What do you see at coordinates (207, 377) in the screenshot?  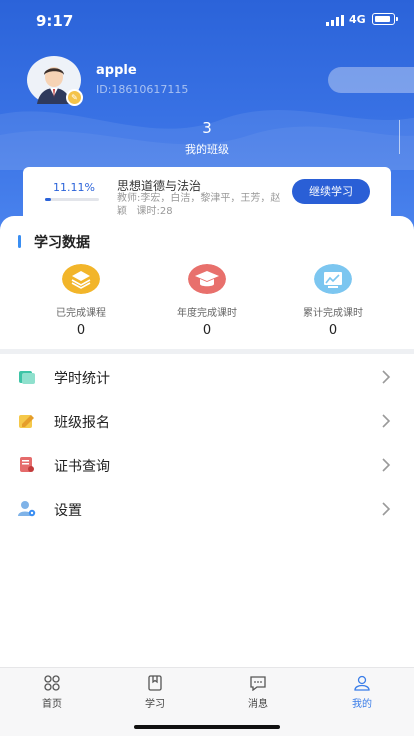 I see `menu-item-hours-stats: 学时统计` at bounding box center [207, 377].